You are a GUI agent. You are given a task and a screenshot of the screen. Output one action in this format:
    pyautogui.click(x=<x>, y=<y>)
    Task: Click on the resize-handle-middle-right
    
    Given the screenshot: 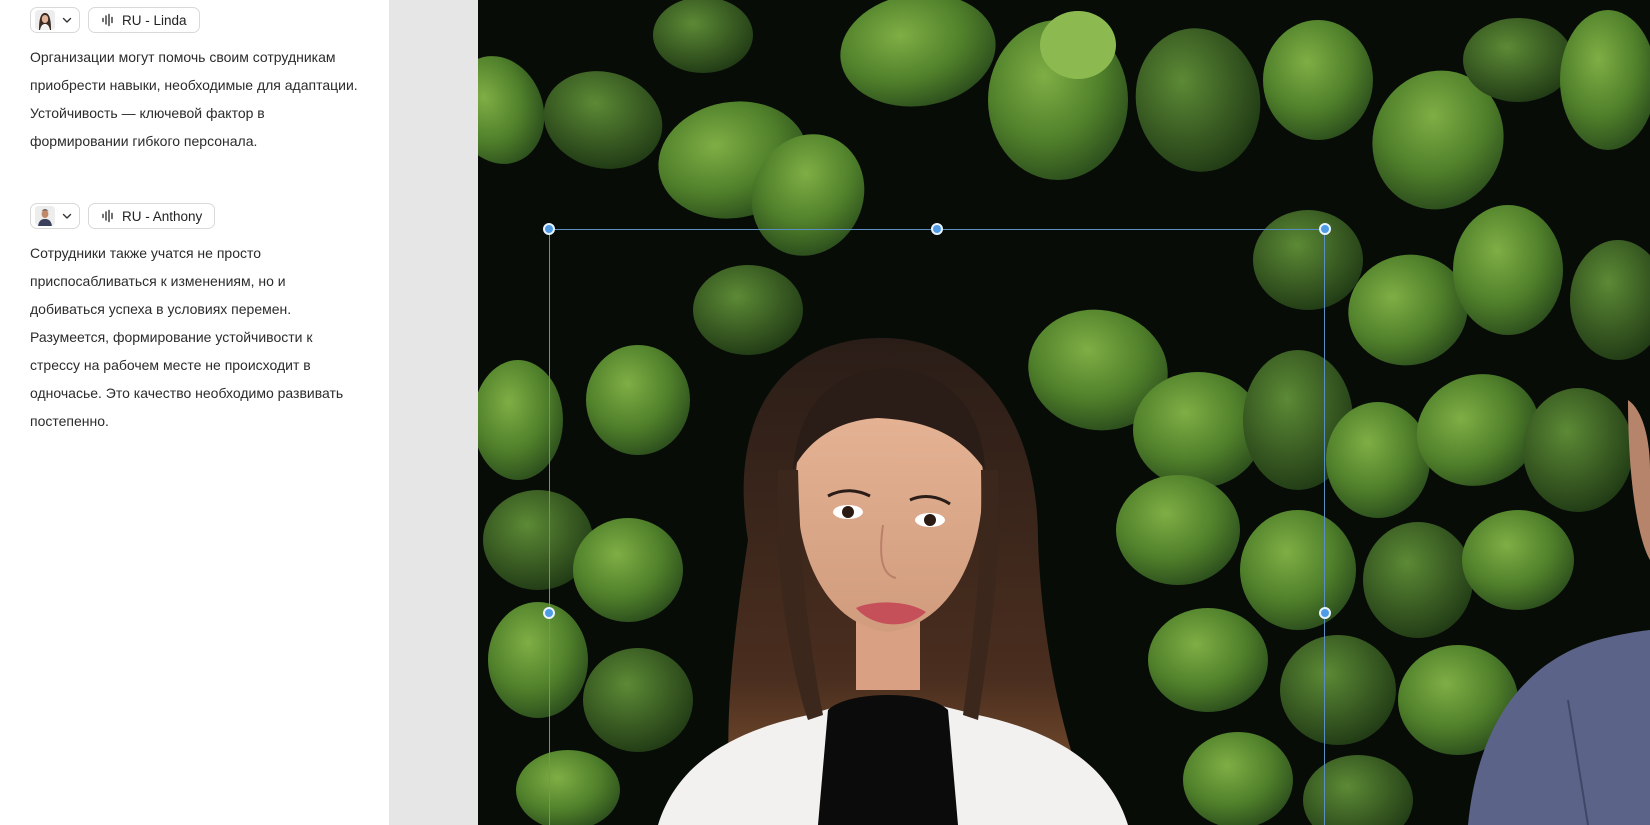 What is the action you would take?
    pyautogui.click(x=1325, y=613)
    